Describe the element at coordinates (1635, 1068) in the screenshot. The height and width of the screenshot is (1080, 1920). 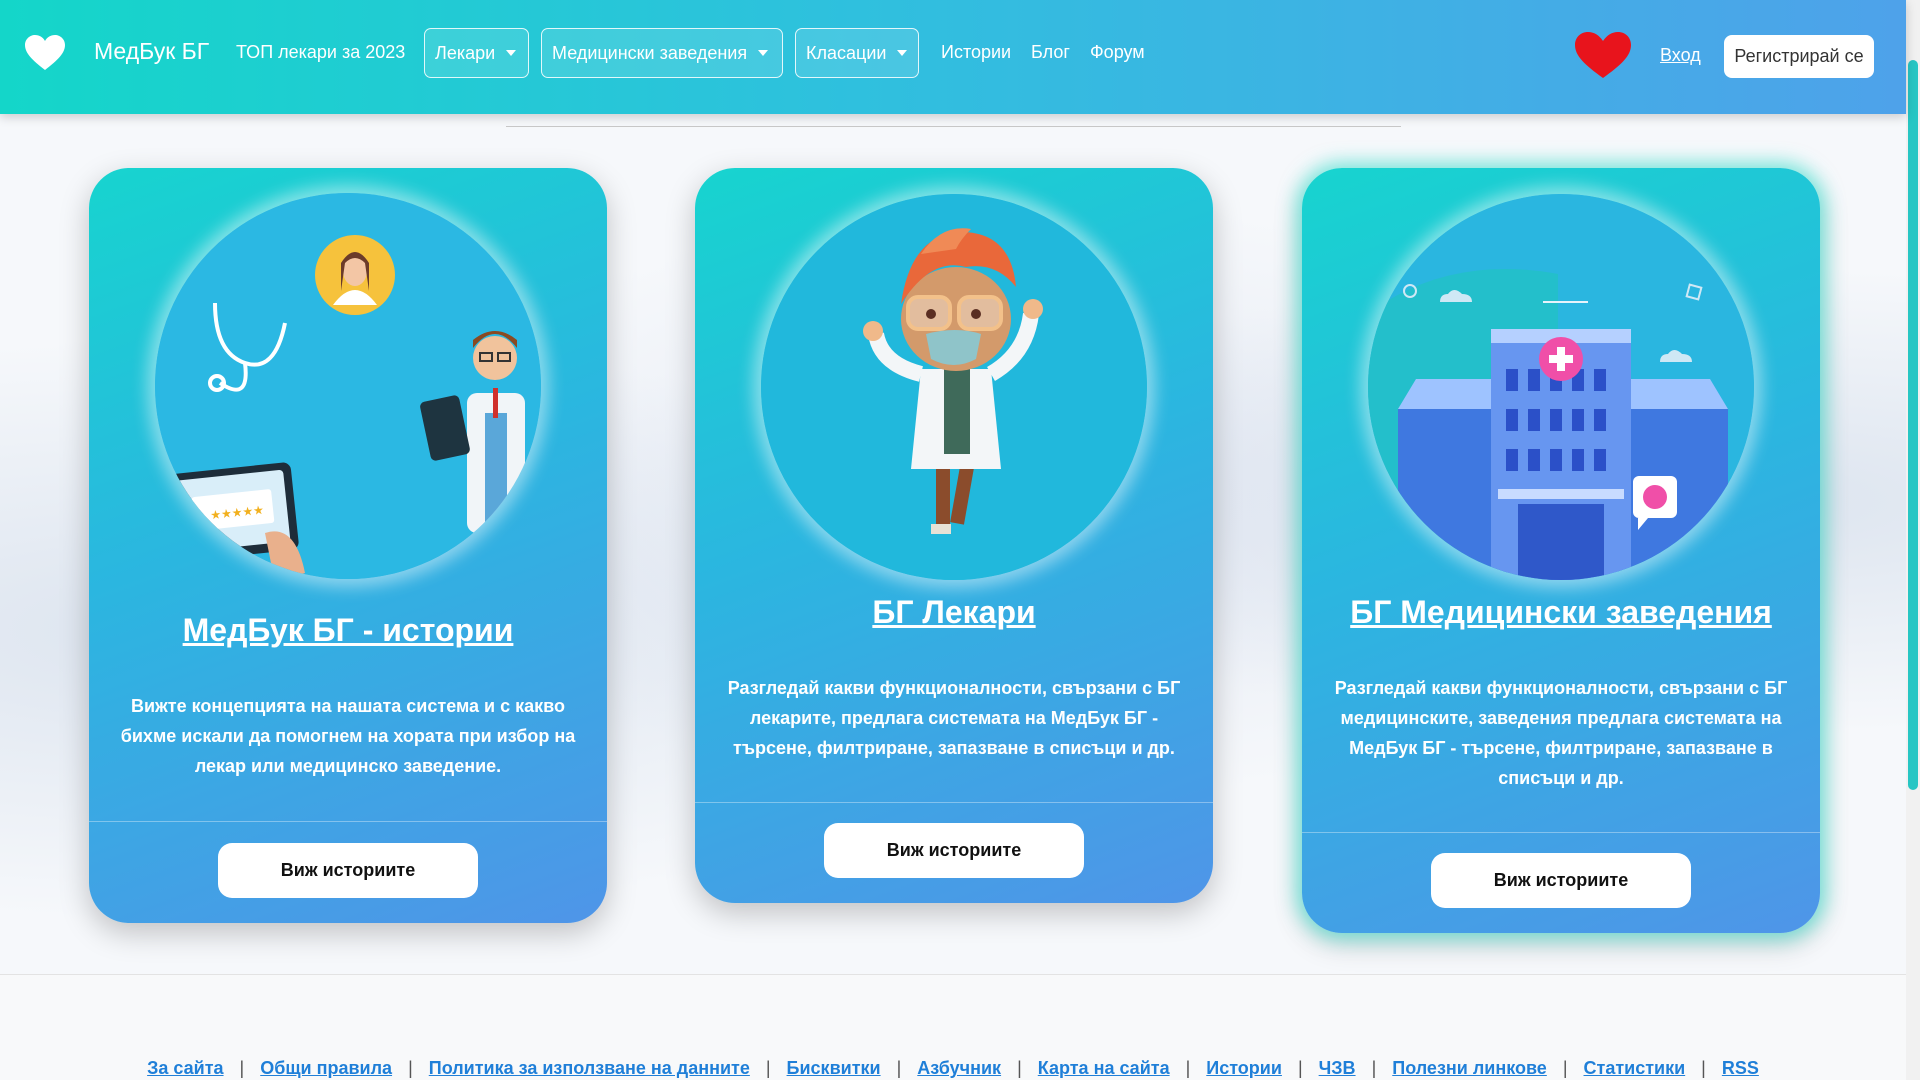
I see `footer-link-statistics: Статистики` at that location.